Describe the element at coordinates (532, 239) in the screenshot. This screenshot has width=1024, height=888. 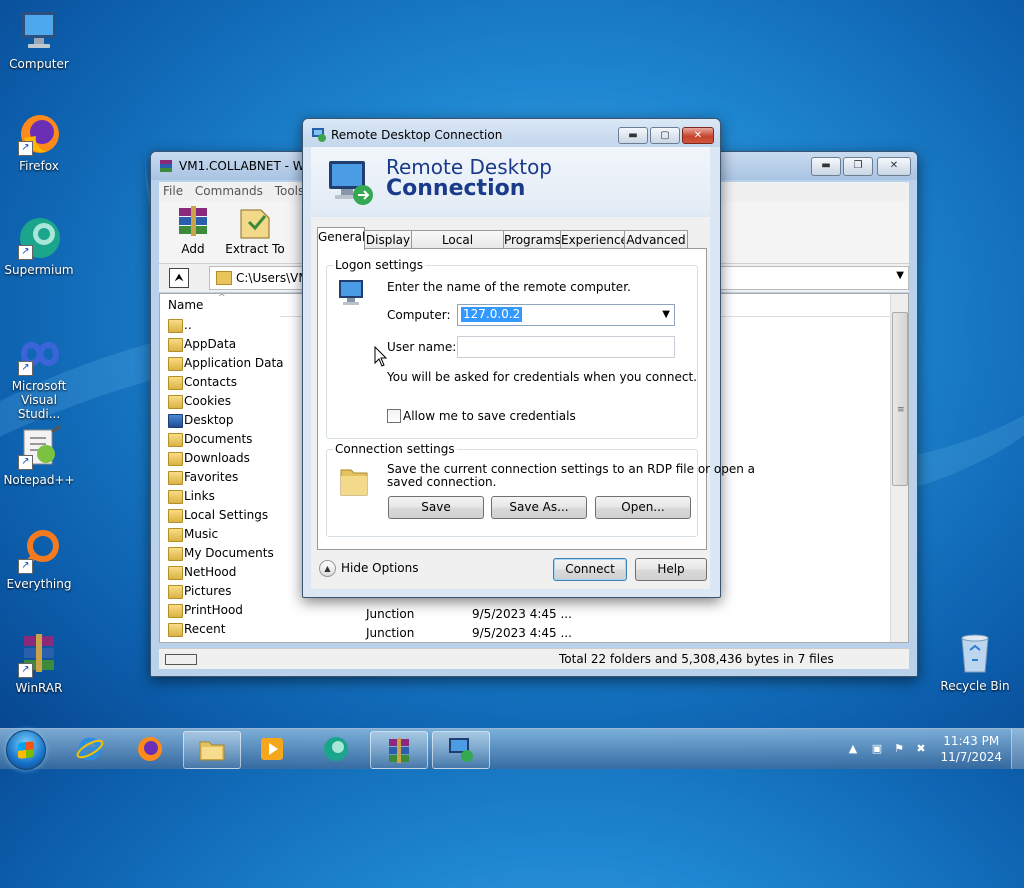
I see `tab-programs: Programs` at that location.